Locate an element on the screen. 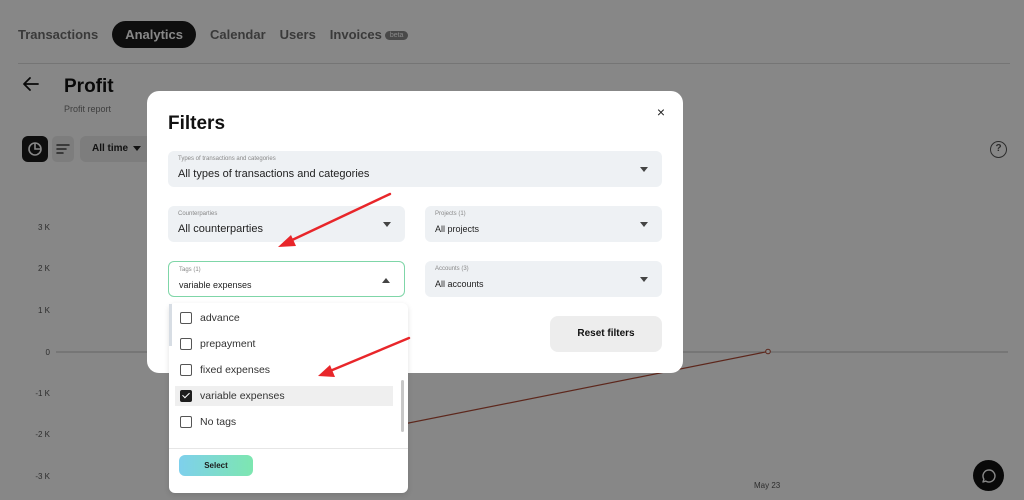 This screenshot has height=500, width=1024. field-value: All types of transactions and categories is located at coordinates (274, 174).